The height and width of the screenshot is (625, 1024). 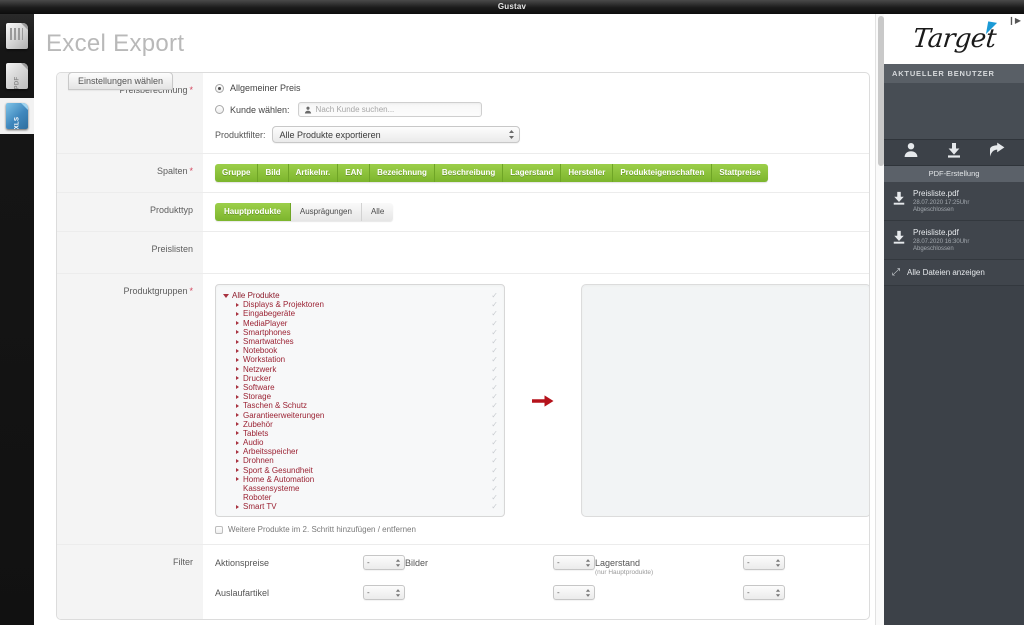 I want to click on column-chip: Lagerstand, so click(x=532, y=173).